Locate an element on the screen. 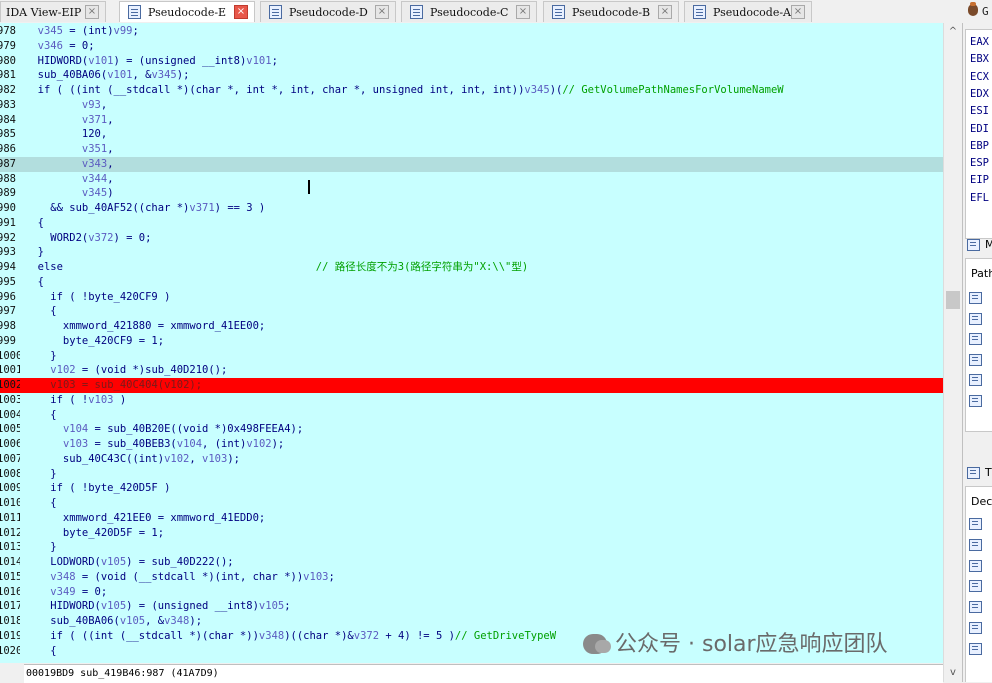 The width and height of the screenshot is (992, 683). code-text: v371, is located at coordinates (69, 120).